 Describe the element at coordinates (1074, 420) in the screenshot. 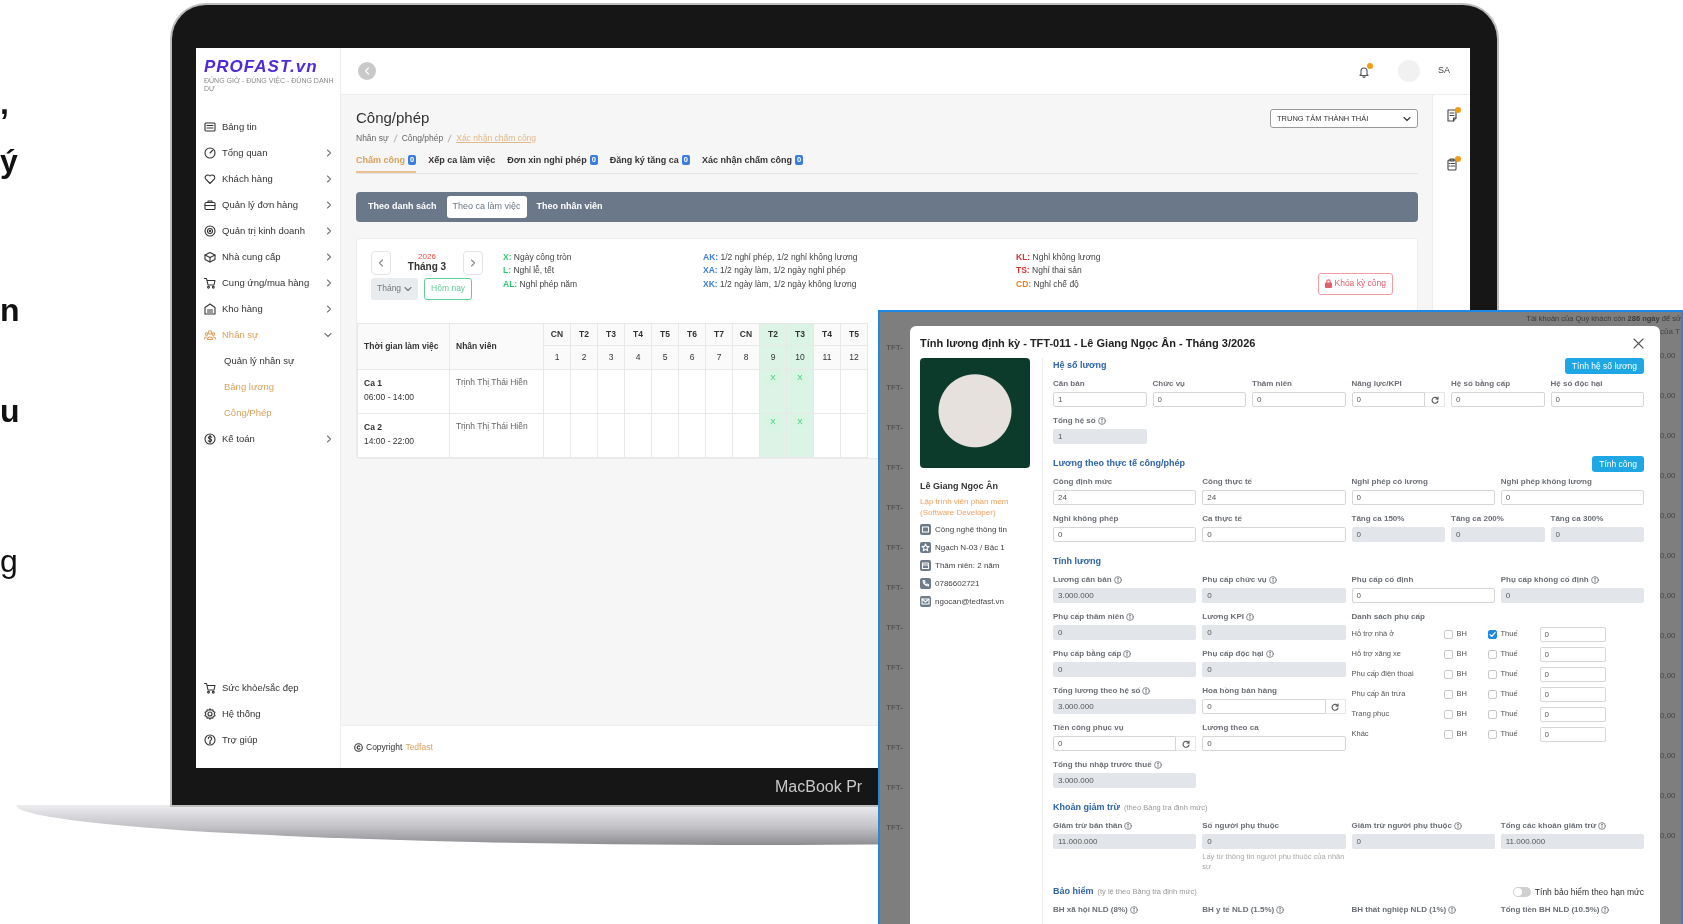

I see `field-label: Tổng hệ số` at that location.